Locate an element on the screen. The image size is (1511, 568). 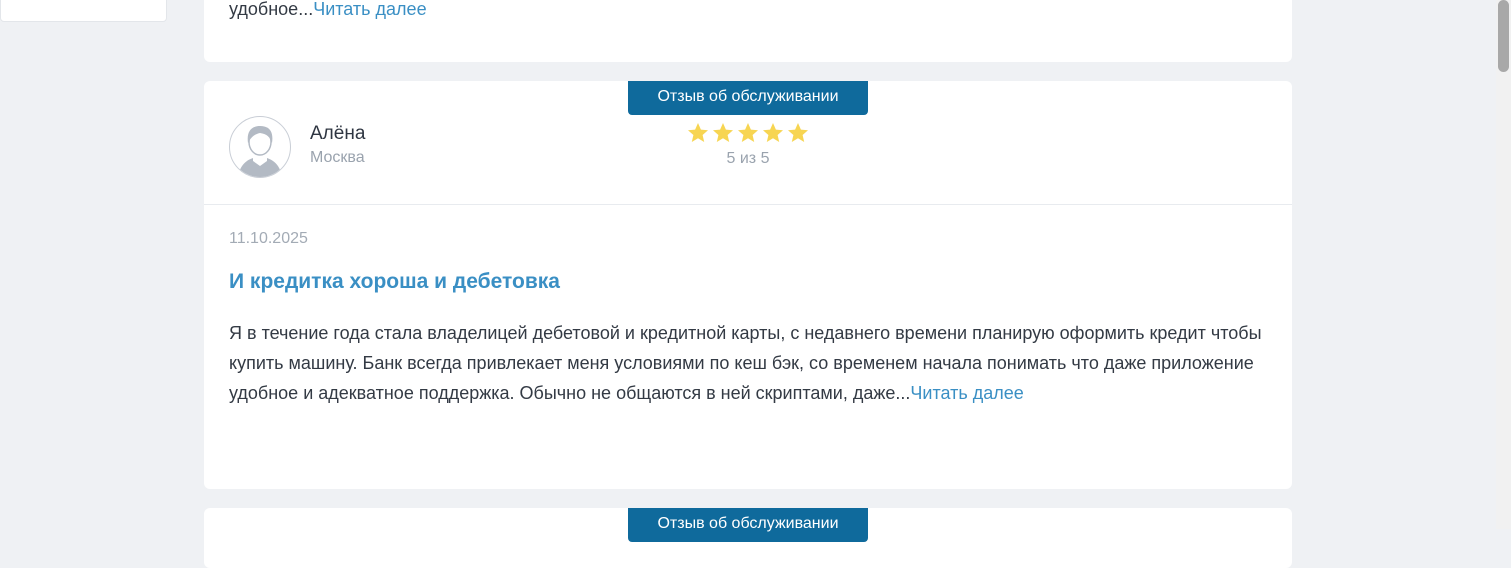
review-date: 11.10.2025 is located at coordinates (268, 238).